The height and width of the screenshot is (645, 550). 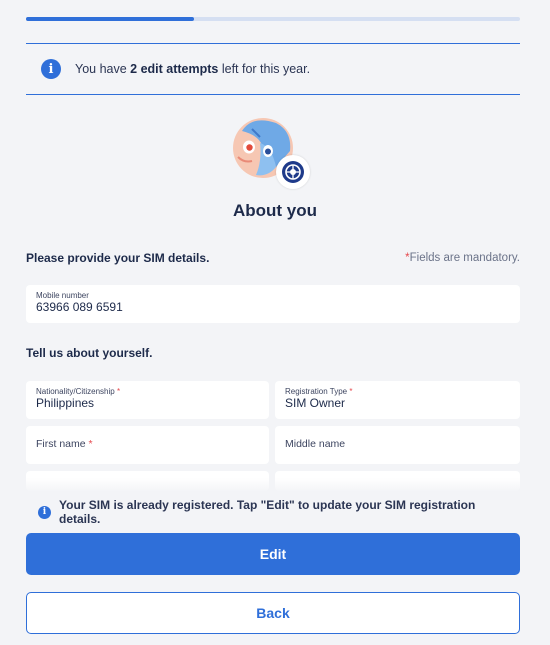 What do you see at coordinates (315, 444) in the screenshot?
I see `middle-name-label: Middle name` at bounding box center [315, 444].